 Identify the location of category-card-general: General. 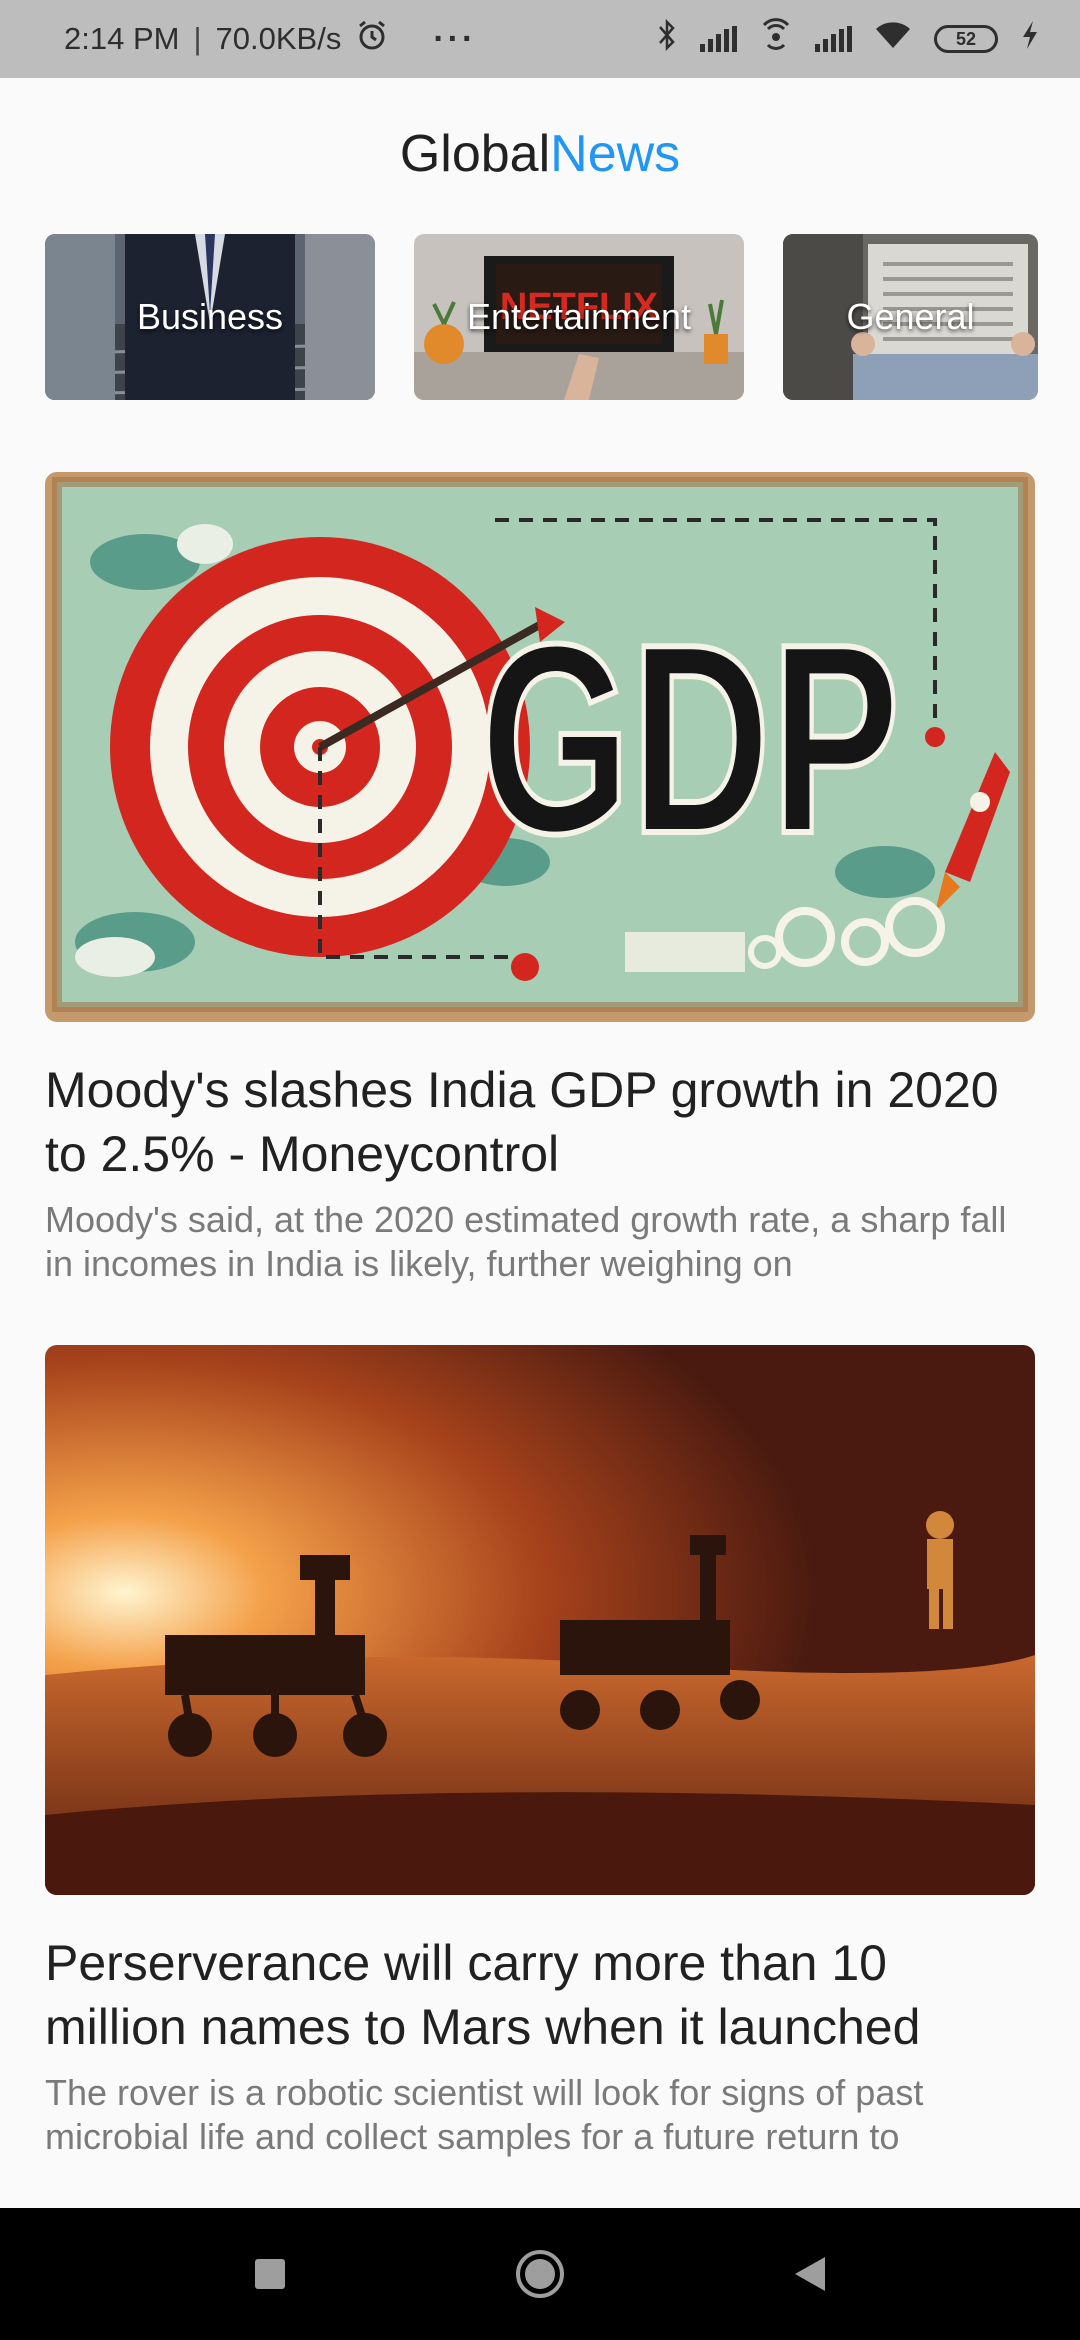
(910, 317).